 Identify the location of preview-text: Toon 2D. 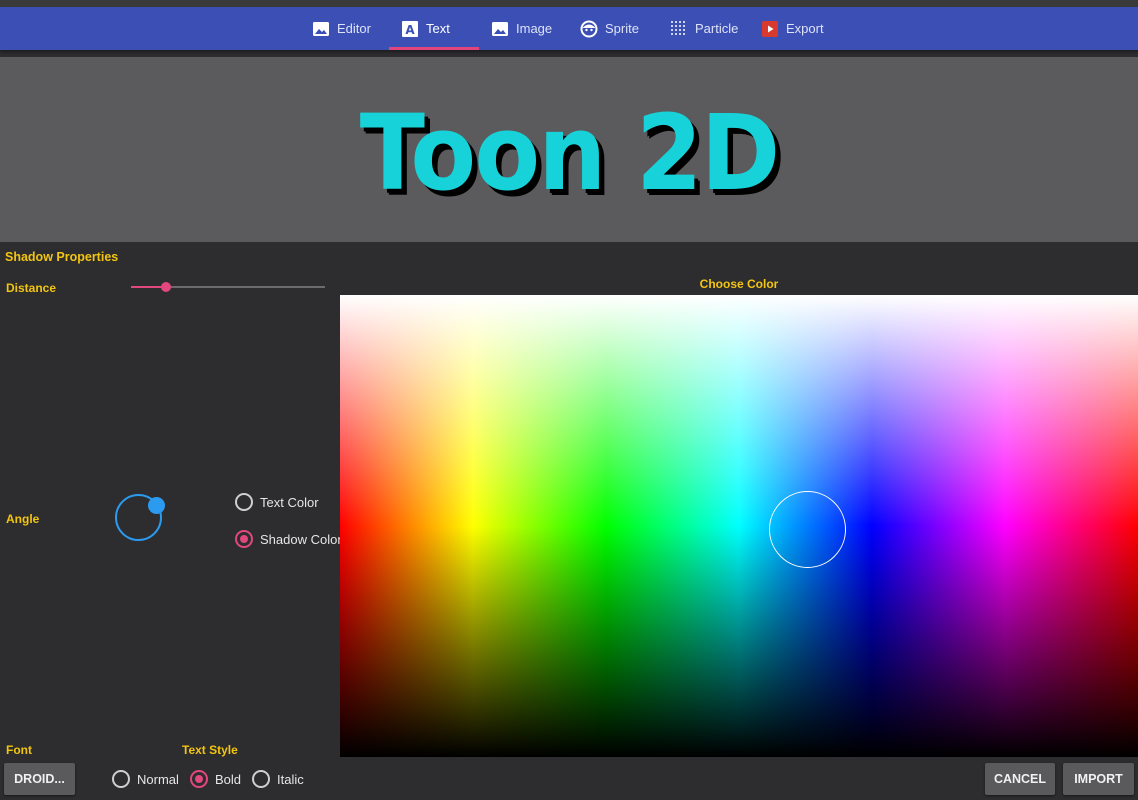
(569, 152).